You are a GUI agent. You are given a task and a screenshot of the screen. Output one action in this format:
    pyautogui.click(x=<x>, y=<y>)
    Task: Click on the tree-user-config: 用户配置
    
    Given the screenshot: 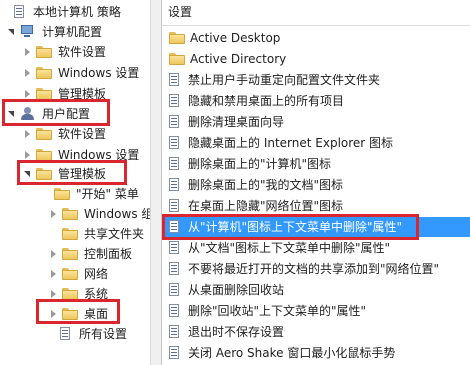 What is the action you would take?
    pyautogui.click(x=48, y=114)
    